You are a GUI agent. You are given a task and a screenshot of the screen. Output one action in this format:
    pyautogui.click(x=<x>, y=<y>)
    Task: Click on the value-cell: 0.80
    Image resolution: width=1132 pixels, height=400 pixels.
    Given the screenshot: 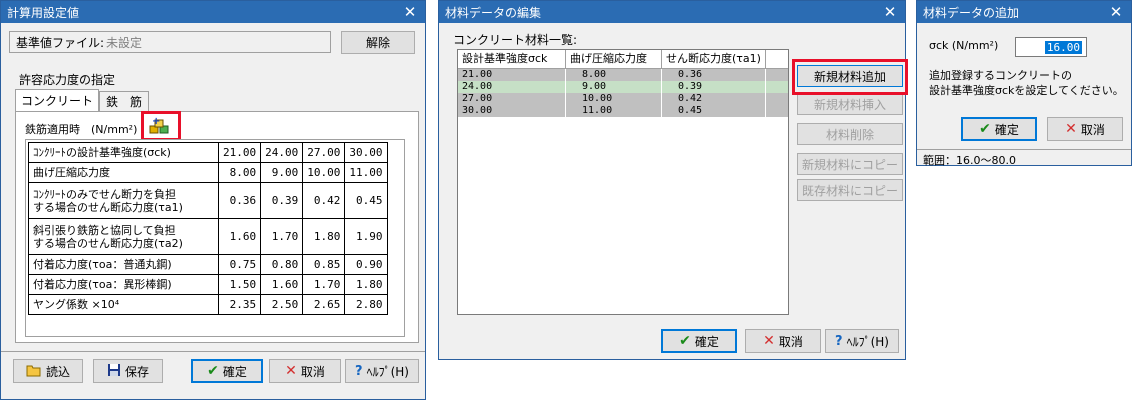 What is the action you would take?
    pyautogui.click(x=282, y=264)
    